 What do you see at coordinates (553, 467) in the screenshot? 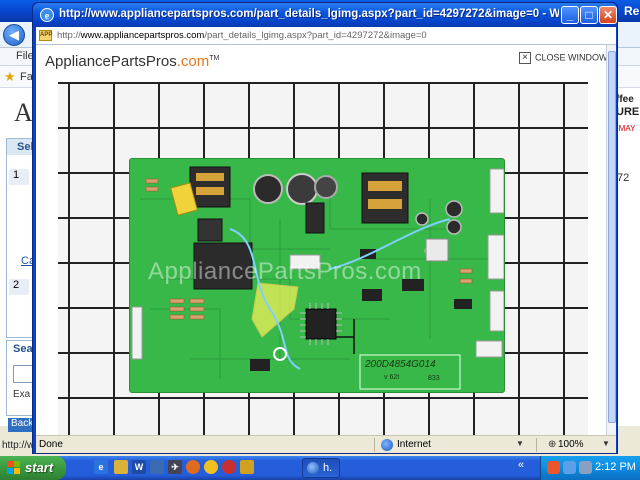
I see `tray-security-icon` at bounding box center [553, 467].